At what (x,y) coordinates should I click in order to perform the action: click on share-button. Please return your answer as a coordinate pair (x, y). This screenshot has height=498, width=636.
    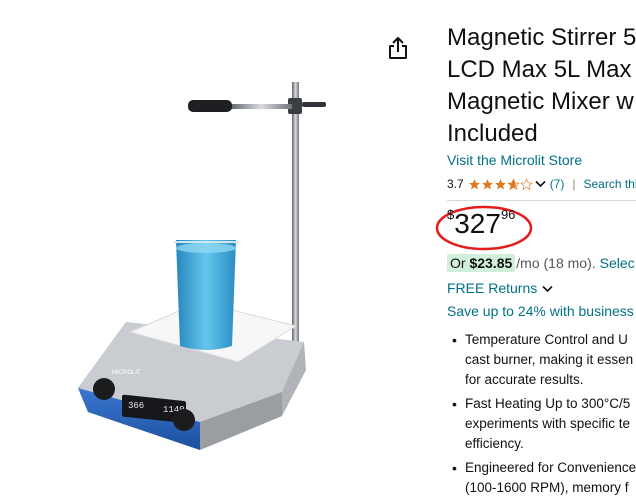
    Looking at the image, I should click on (398, 49).